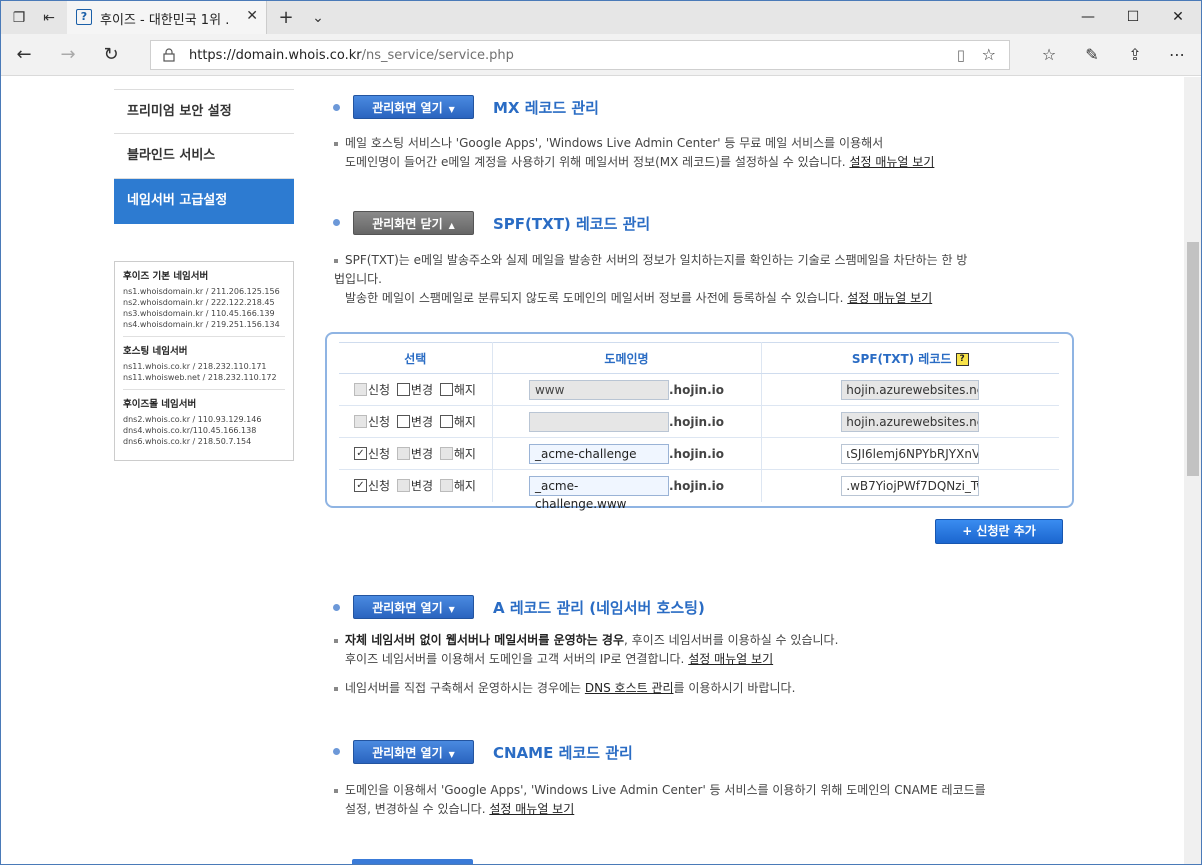 This screenshot has height=865, width=1202. Describe the element at coordinates (413, 107) in the screenshot. I see `mx-open-button: 관리화면 열기 ▼` at that location.